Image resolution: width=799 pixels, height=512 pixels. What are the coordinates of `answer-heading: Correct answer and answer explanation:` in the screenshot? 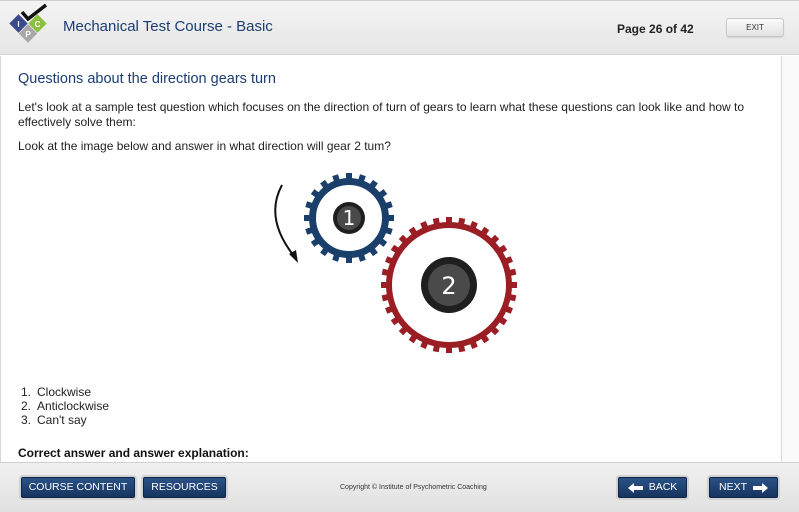 It's located at (133, 453).